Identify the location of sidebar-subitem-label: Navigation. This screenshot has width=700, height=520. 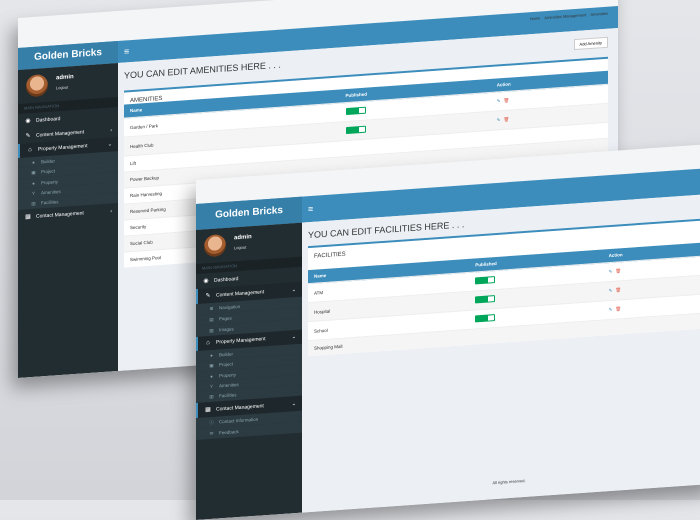
(229, 306).